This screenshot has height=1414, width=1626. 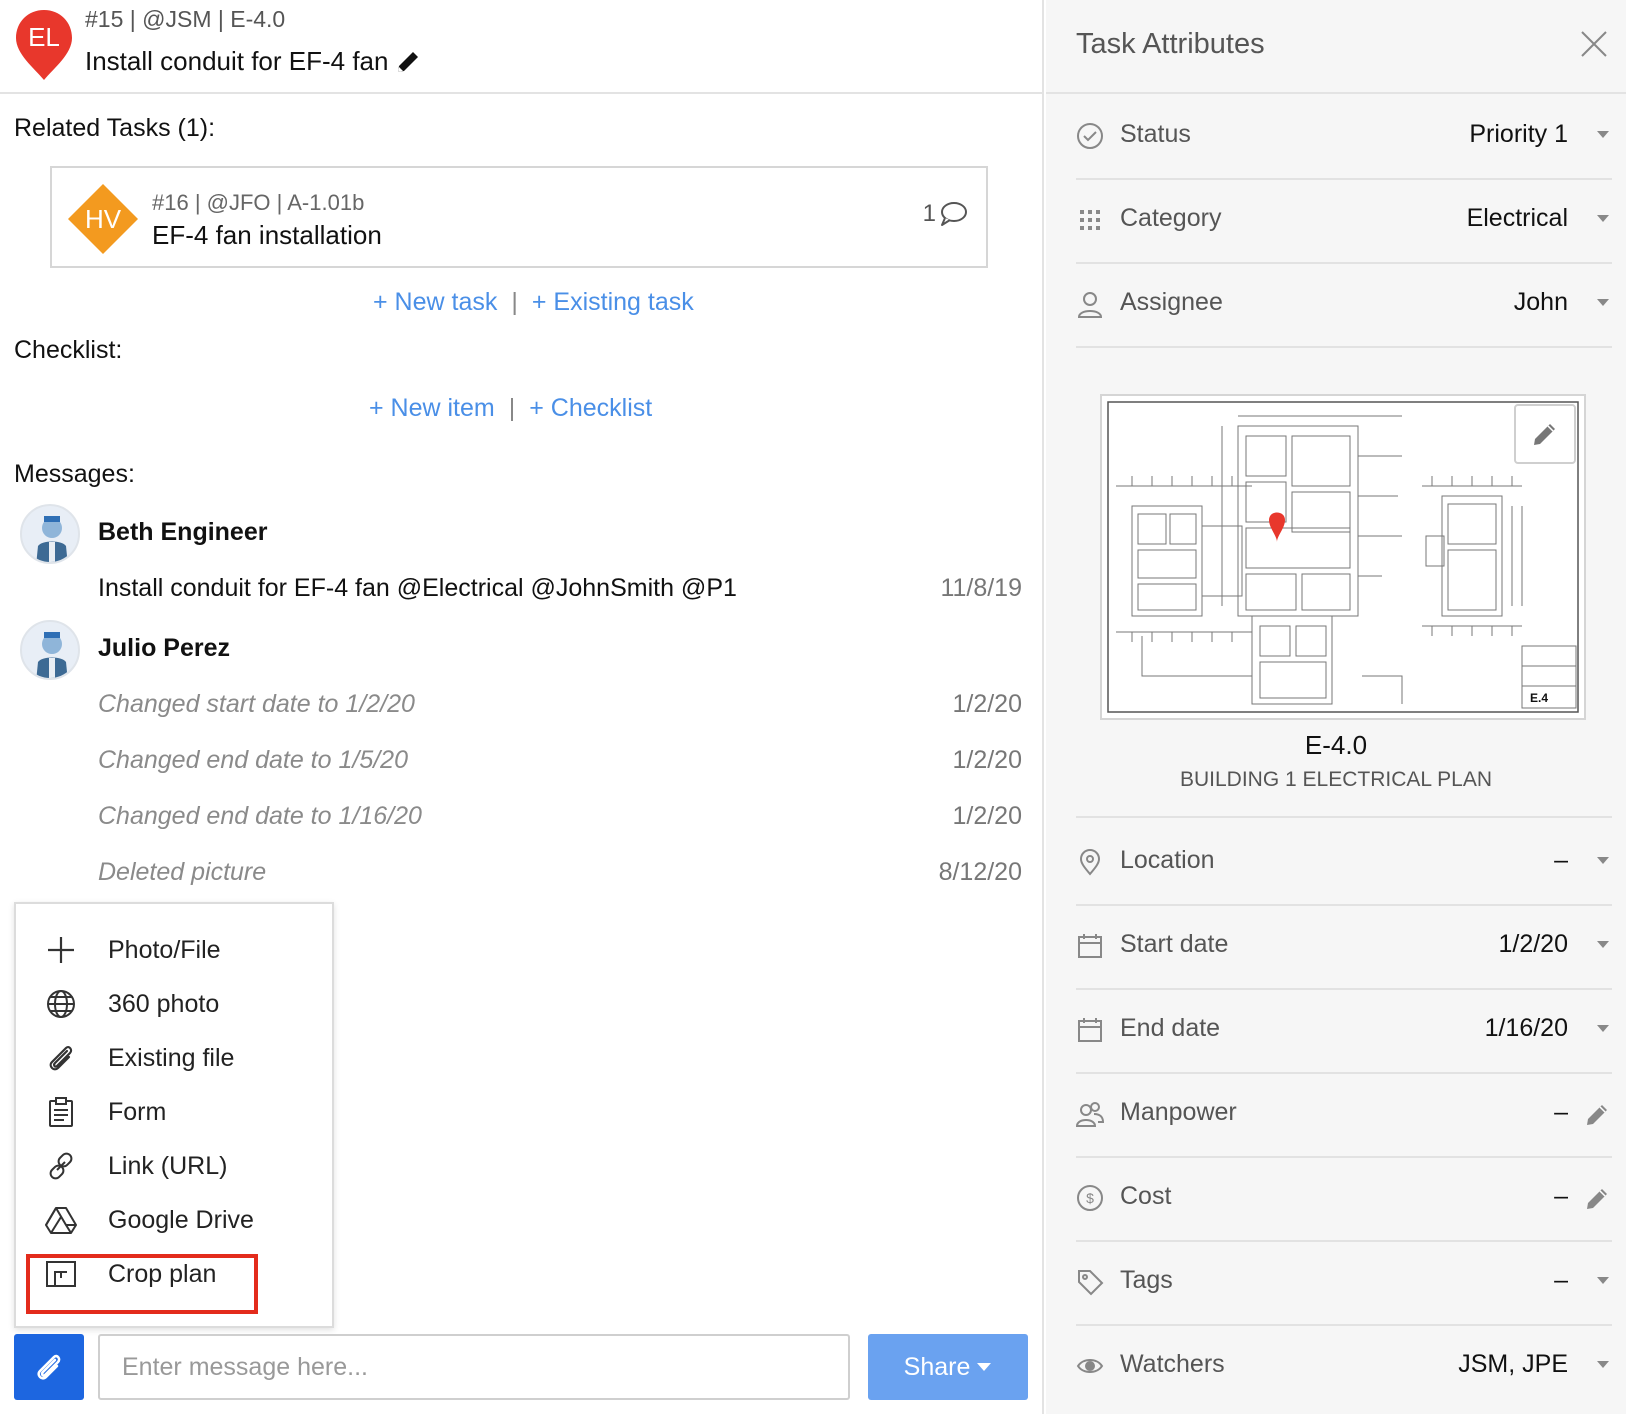 What do you see at coordinates (1171, 302) in the screenshot?
I see `attribute-label: Assignee` at bounding box center [1171, 302].